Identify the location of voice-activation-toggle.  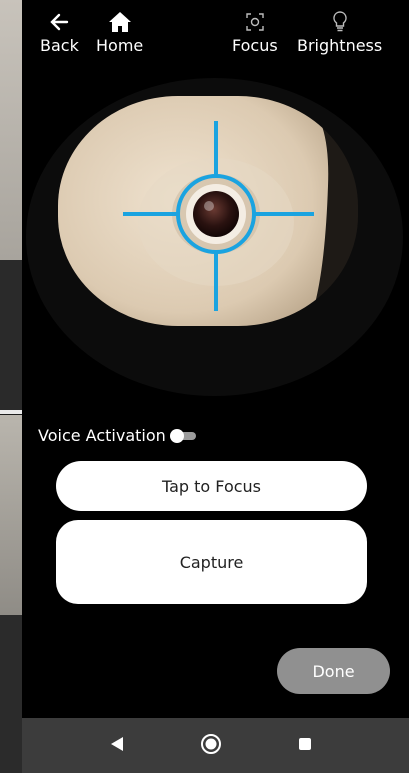
(183, 435).